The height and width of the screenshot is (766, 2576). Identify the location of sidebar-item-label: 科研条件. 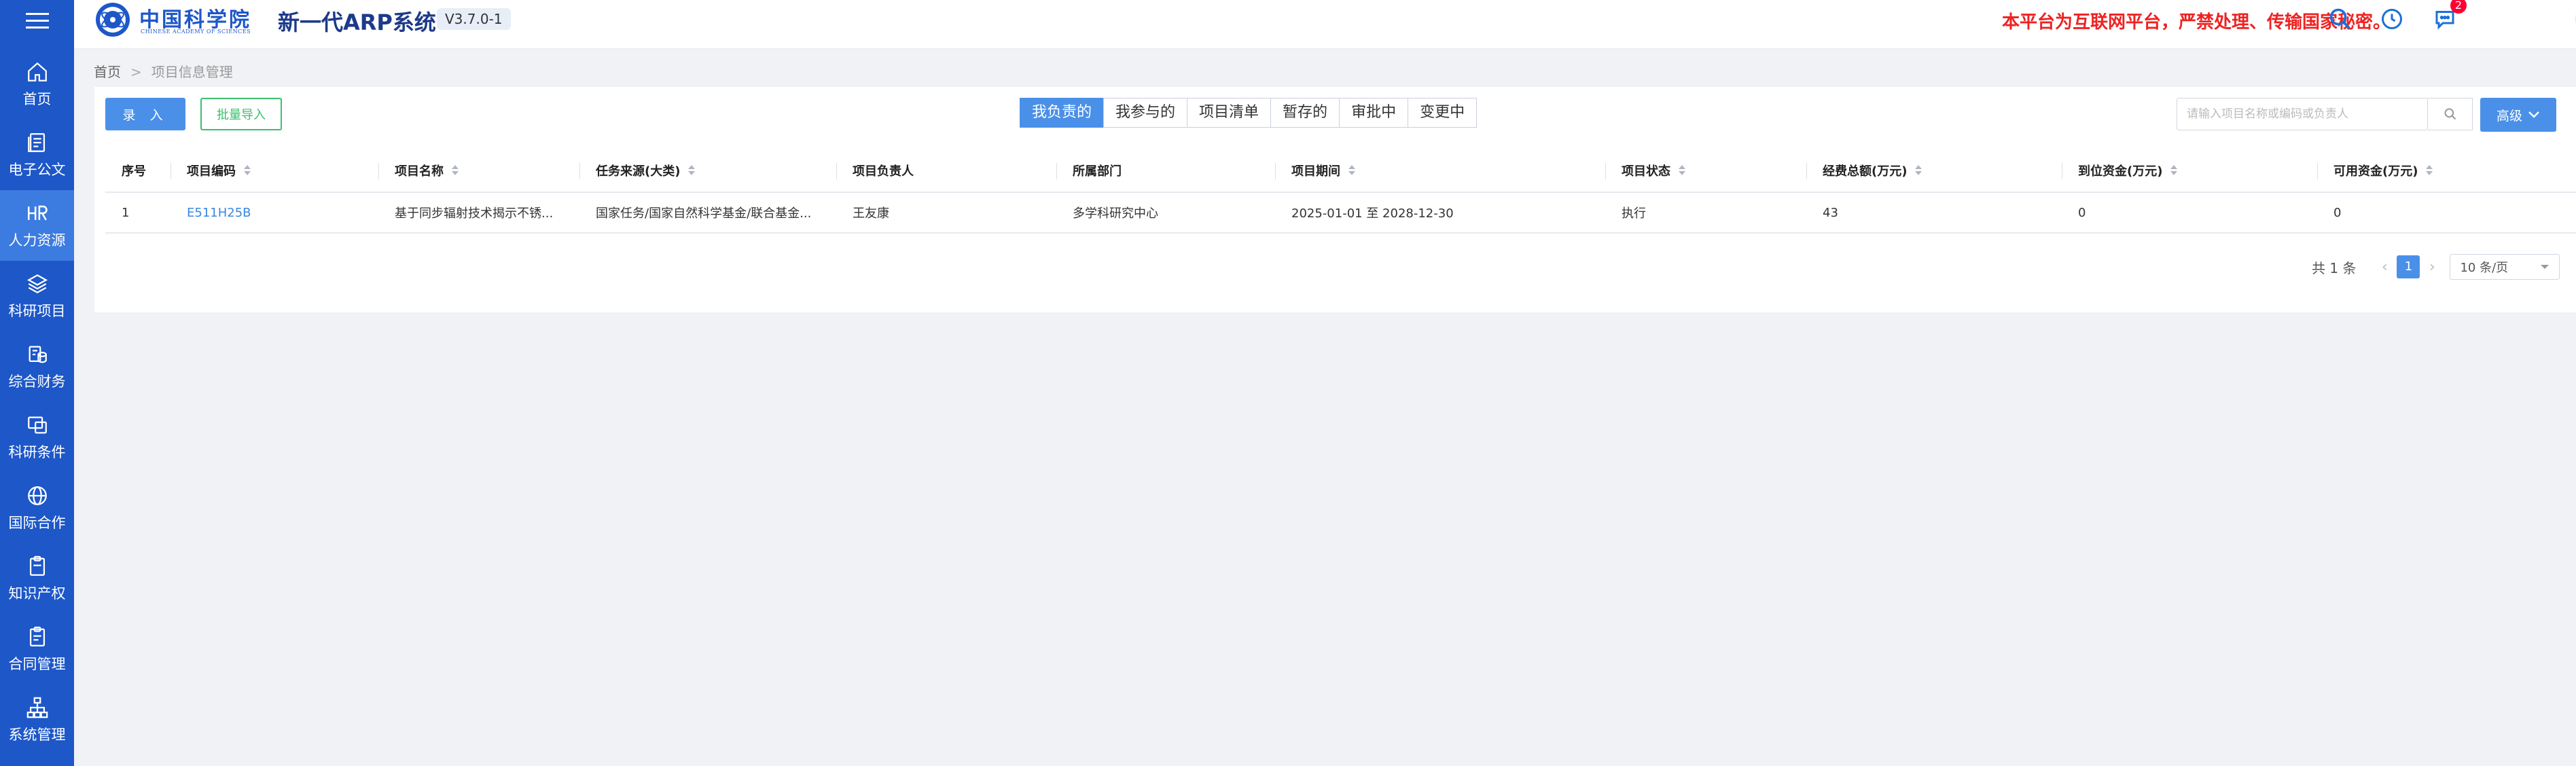
(37, 452).